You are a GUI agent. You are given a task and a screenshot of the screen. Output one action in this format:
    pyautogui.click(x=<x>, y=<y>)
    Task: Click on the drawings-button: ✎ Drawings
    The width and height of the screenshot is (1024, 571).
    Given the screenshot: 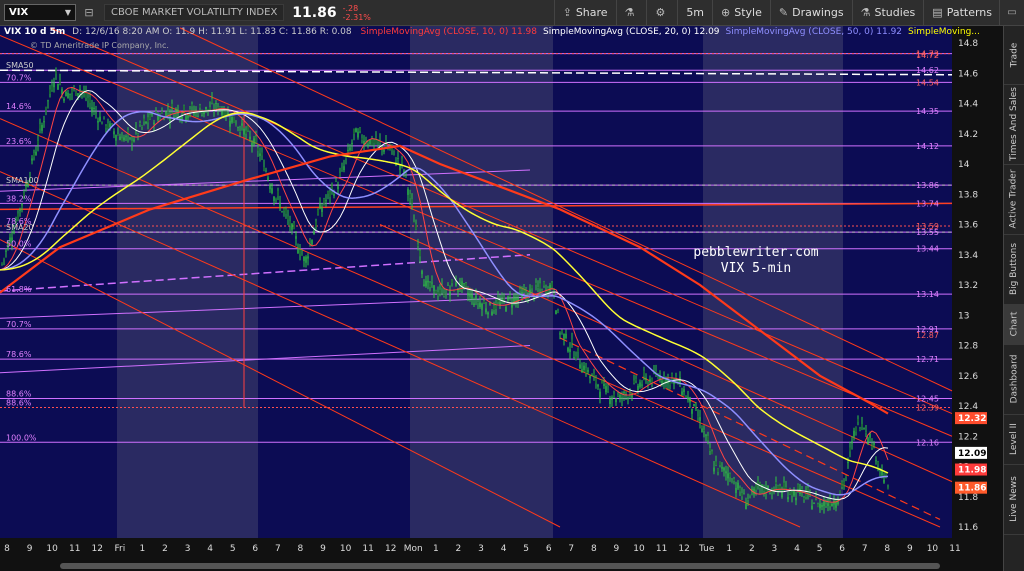 What is the action you would take?
    pyautogui.click(x=810, y=12)
    